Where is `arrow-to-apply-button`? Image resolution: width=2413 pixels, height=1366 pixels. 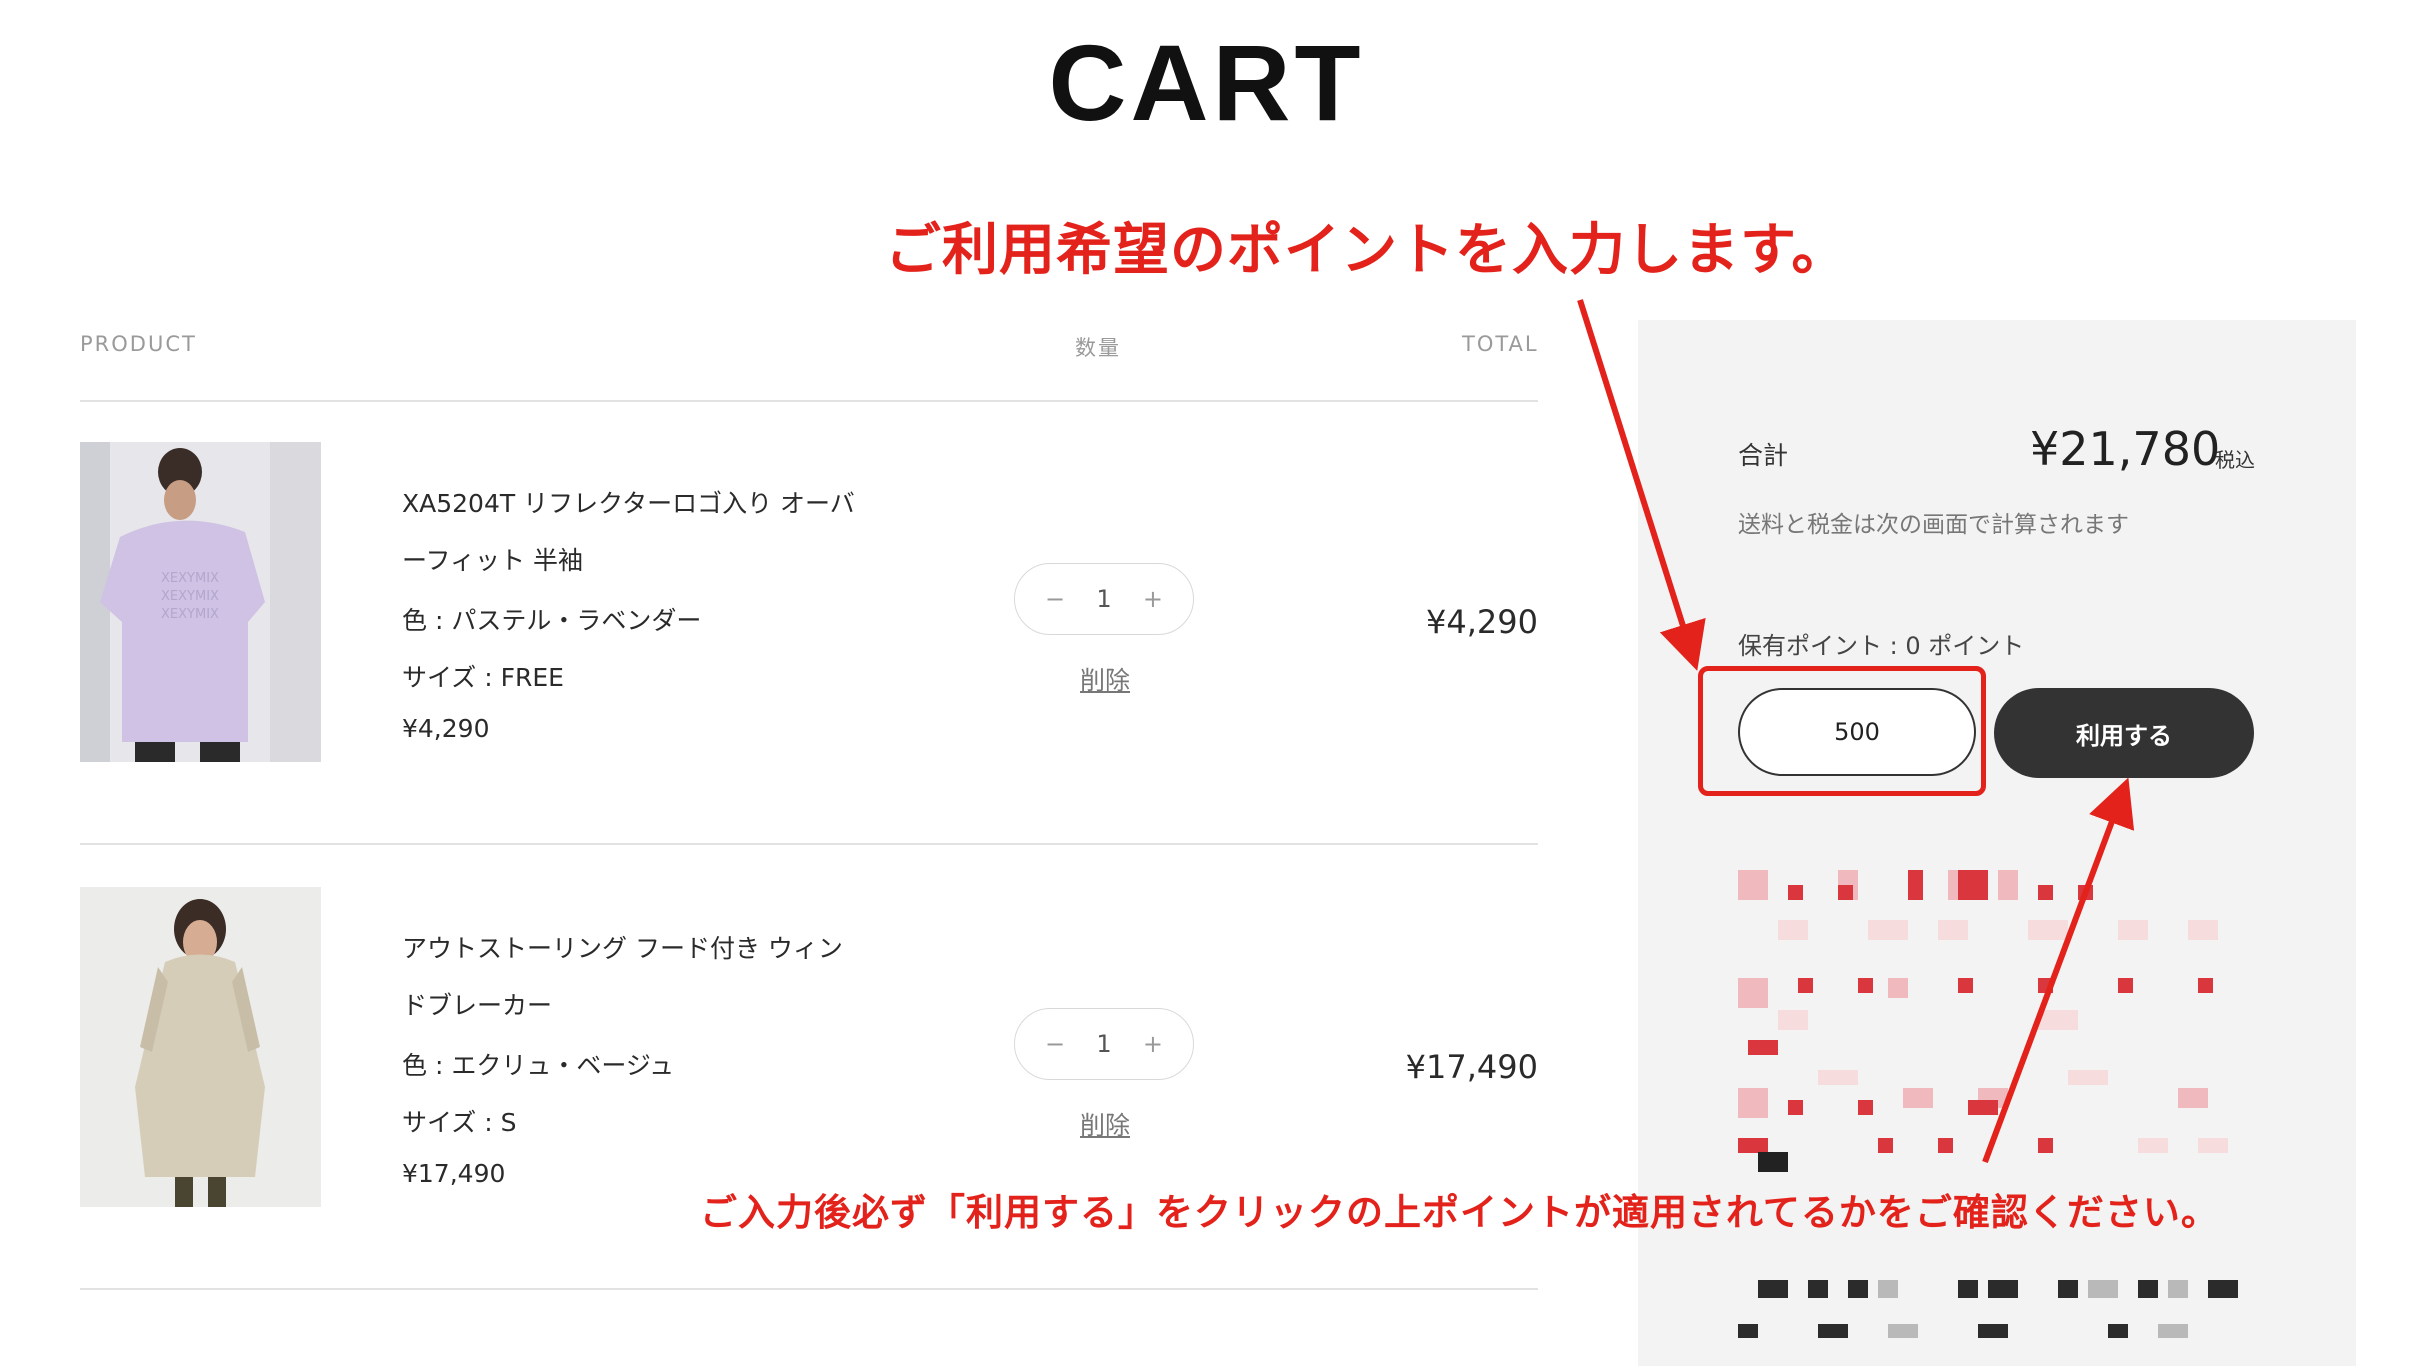 arrow-to-apply-button is located at coordinates (2058, 970).